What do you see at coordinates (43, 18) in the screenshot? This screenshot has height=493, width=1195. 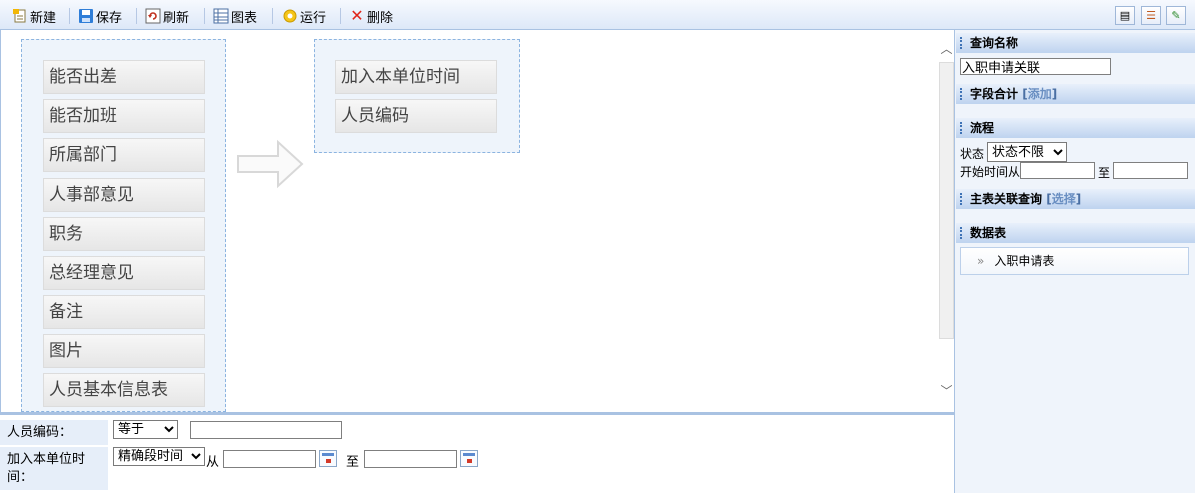 I see `new-label: 新建` at bounding box center [43, 18].